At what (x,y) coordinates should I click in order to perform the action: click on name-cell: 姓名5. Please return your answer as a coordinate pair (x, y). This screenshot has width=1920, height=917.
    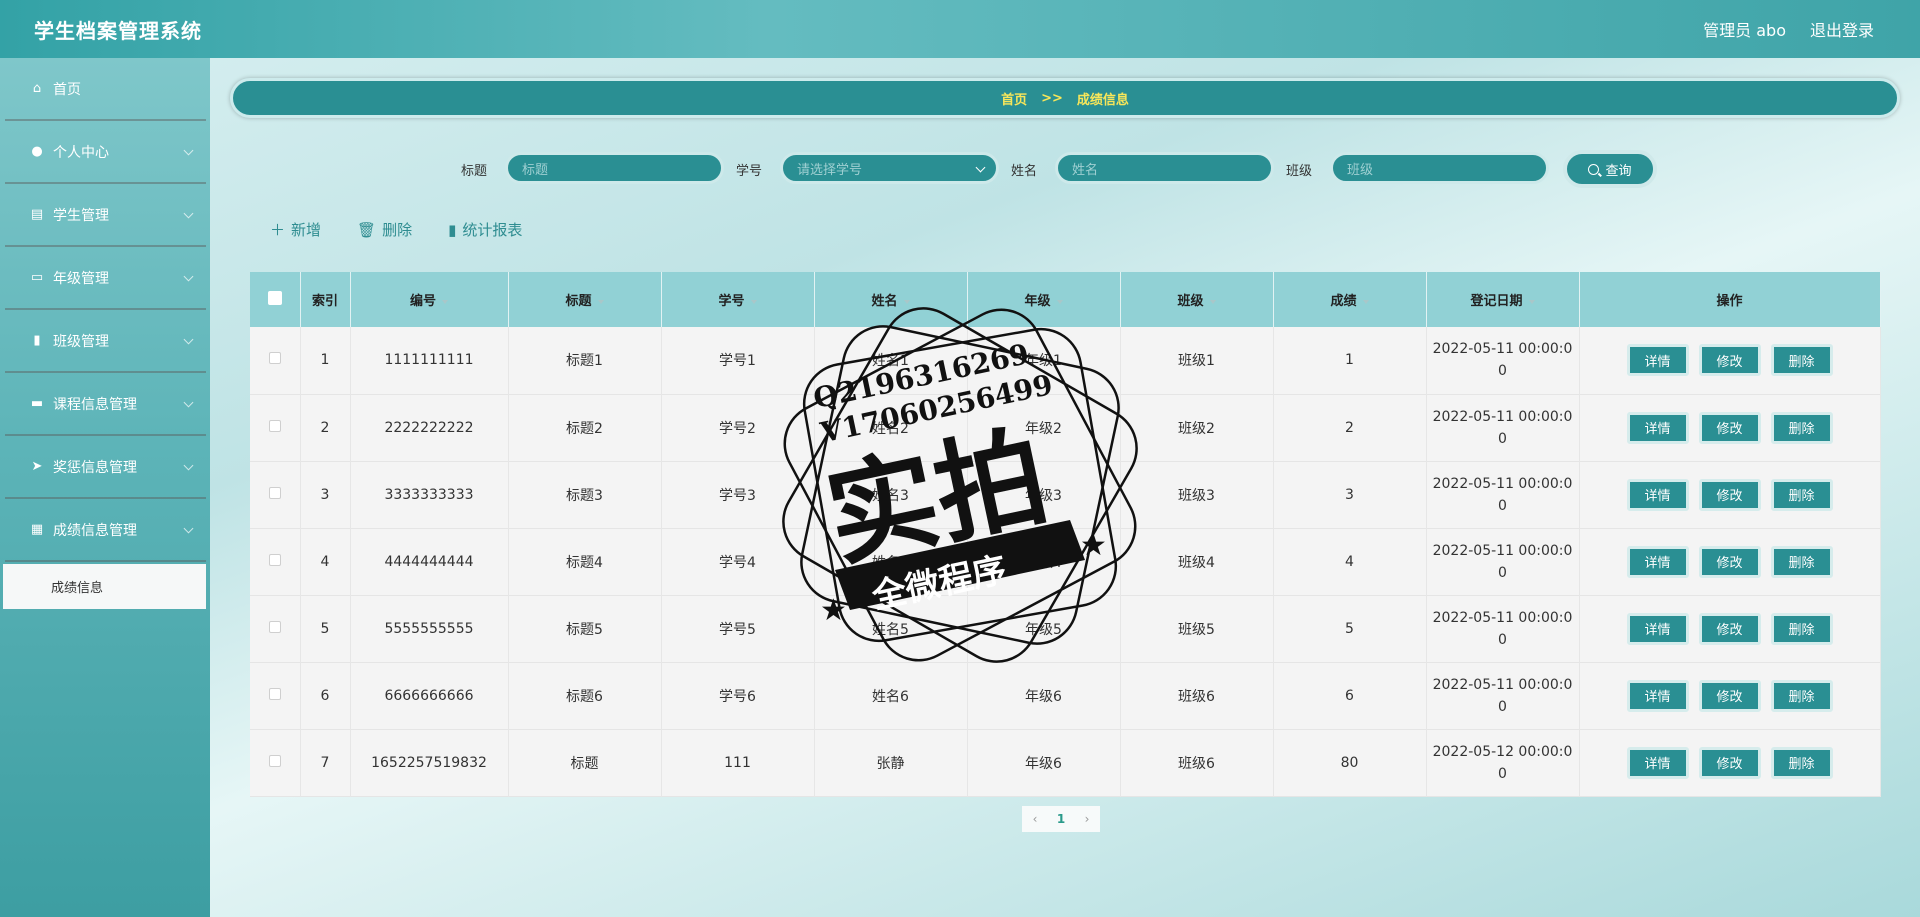
    Looking at the image, I should click on (891, 628).